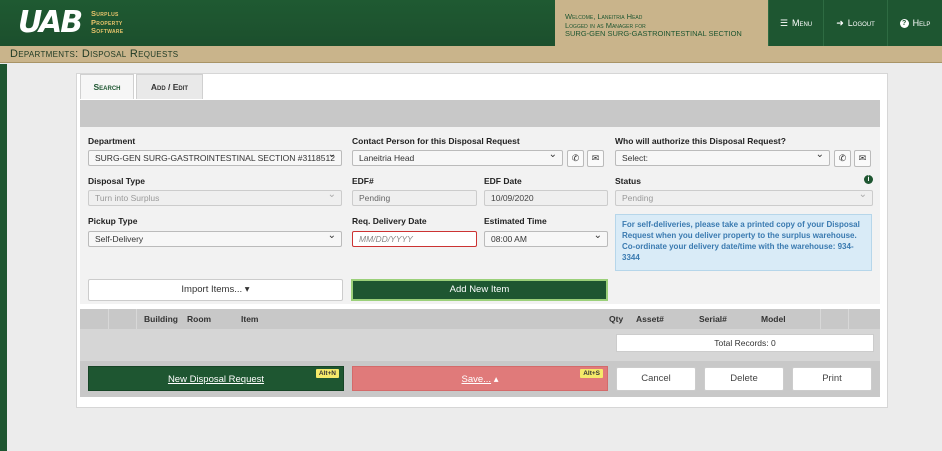 The width and height of the screenshot is (942, 451). What do you see at coordinates (546, 239) in the screenshot?
I see `estimated-time-select: 08:00 AM` at bounding box center [546, 239].